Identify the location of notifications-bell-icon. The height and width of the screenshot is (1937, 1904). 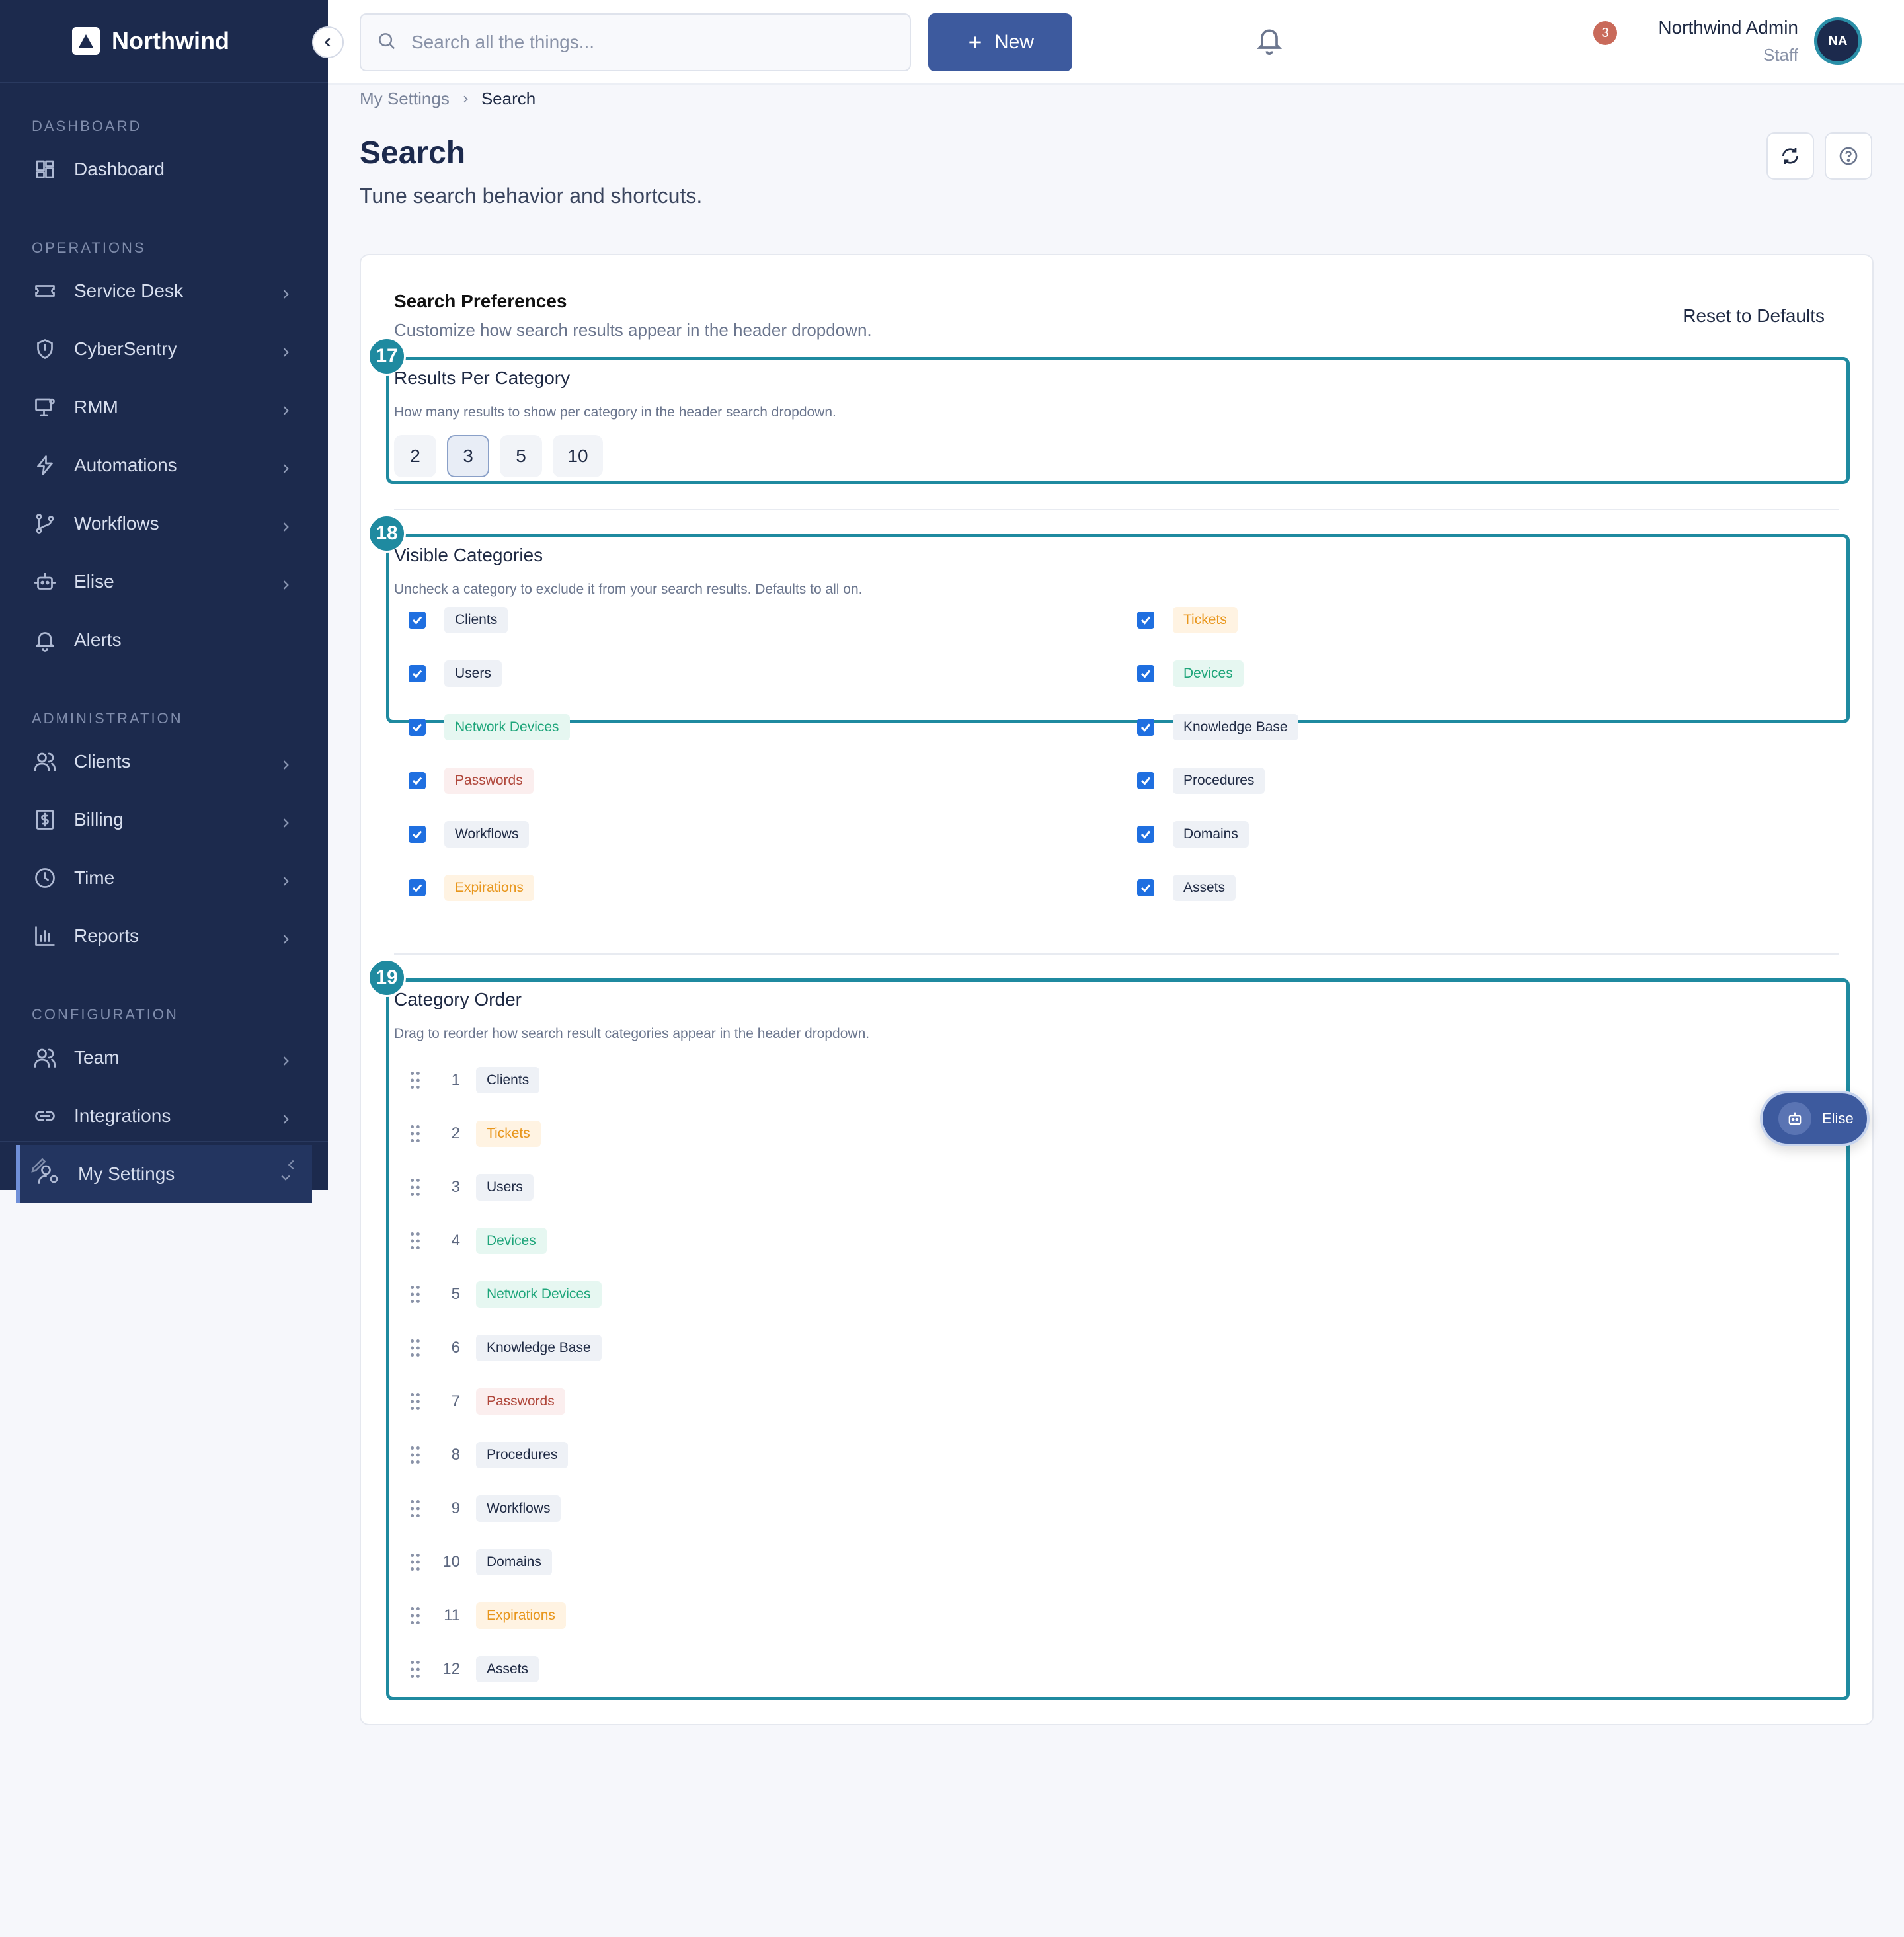
(1274, 43).